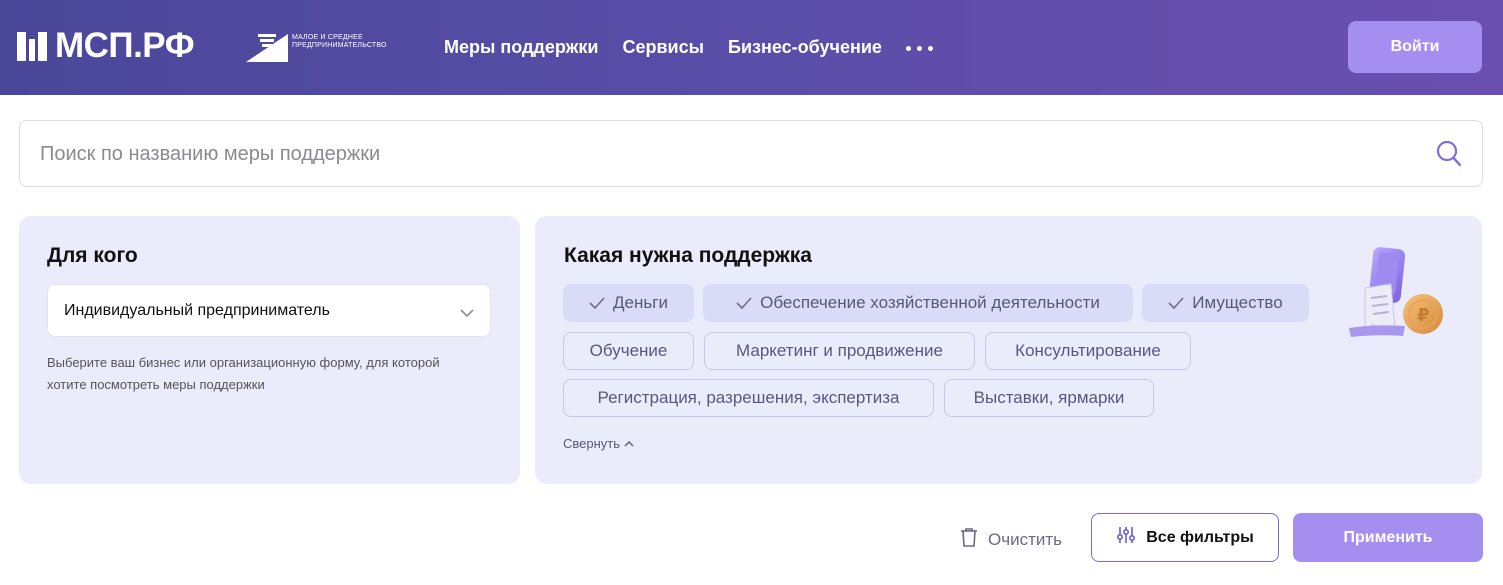 The image size is (1503, 585). I want to click on chip-label: Выставки, ярмарки, so click(1049, 397).